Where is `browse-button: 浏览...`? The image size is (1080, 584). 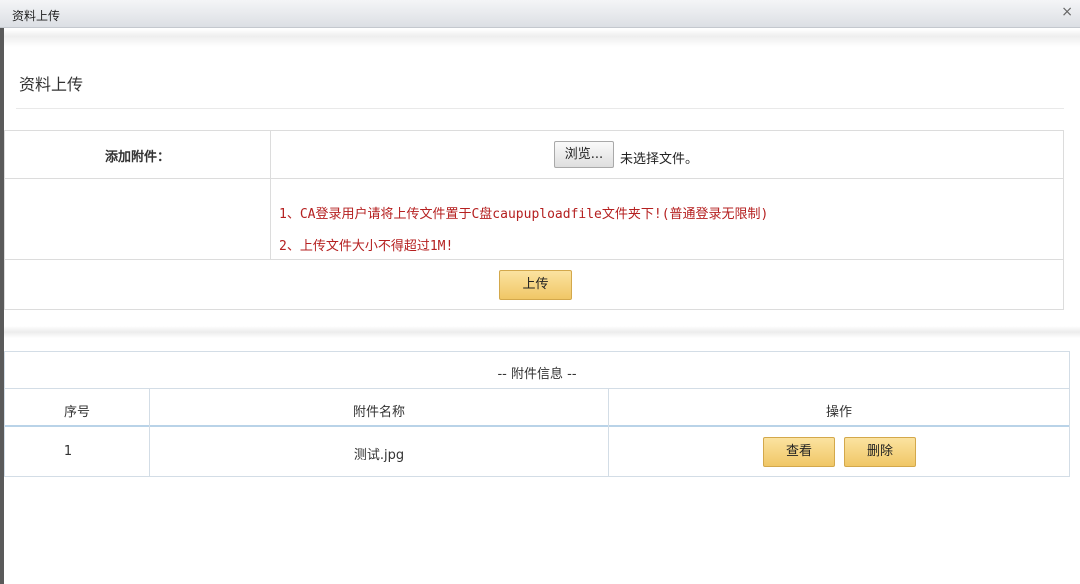
browse-button: 浏览... is located at coordinates (584, 154).